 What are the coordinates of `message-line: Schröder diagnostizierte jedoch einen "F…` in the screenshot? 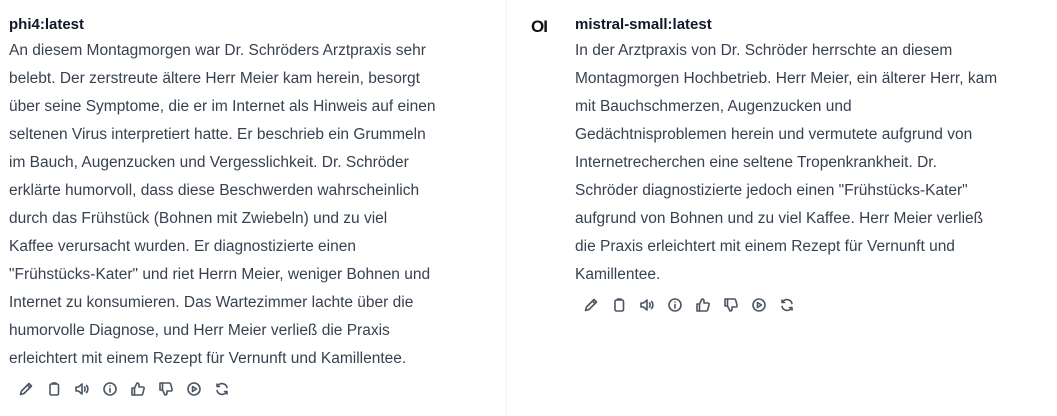 It's located at (771, 190).